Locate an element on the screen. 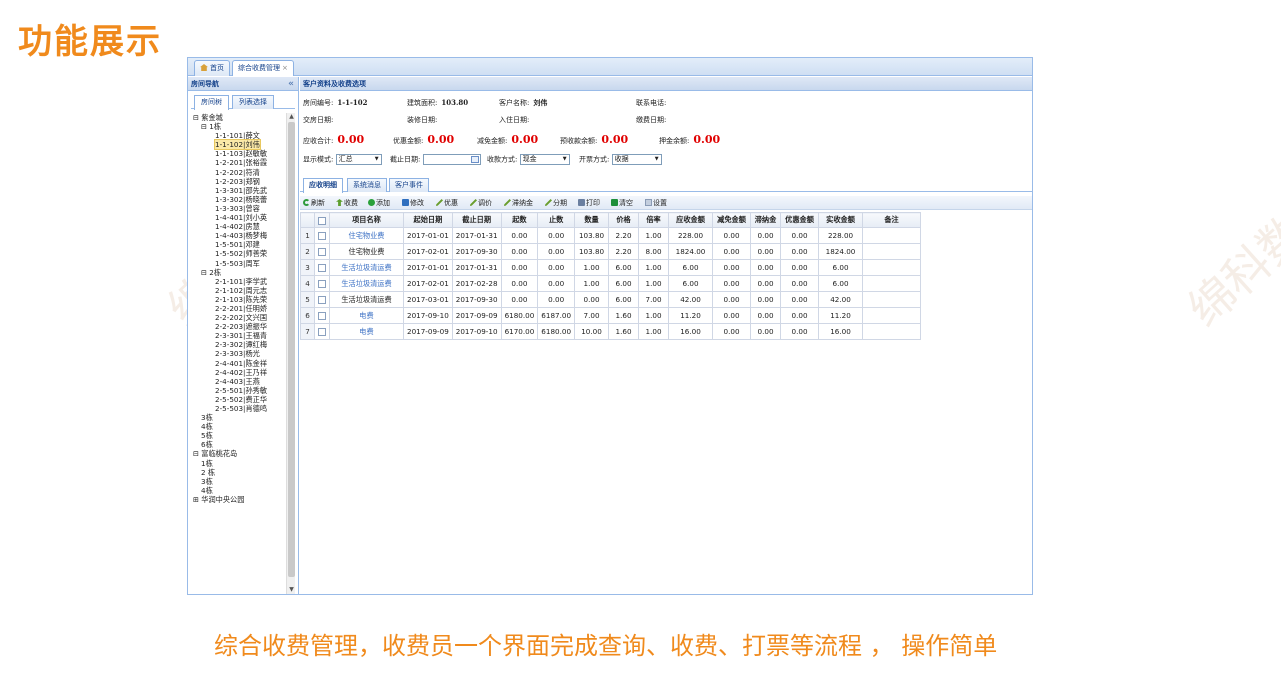 This screenshot has height=693, width=1281. pay-method-select: 现金 ▼ is located at coordinates (544, 159).